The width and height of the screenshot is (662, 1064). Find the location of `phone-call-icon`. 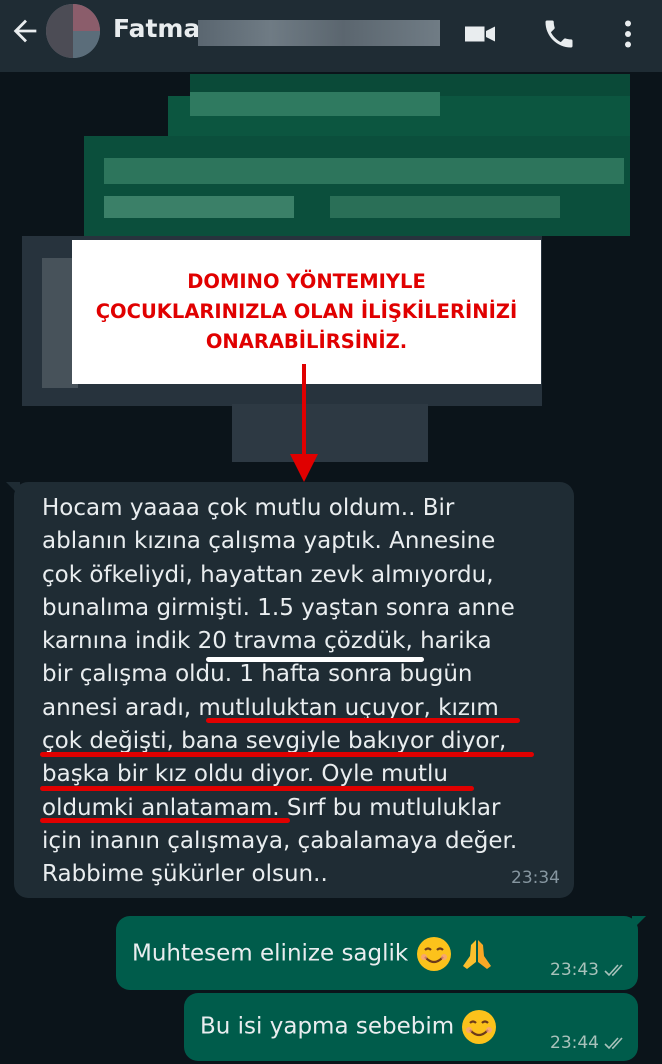

phone-call-icon is located at coordinates (559, 34).